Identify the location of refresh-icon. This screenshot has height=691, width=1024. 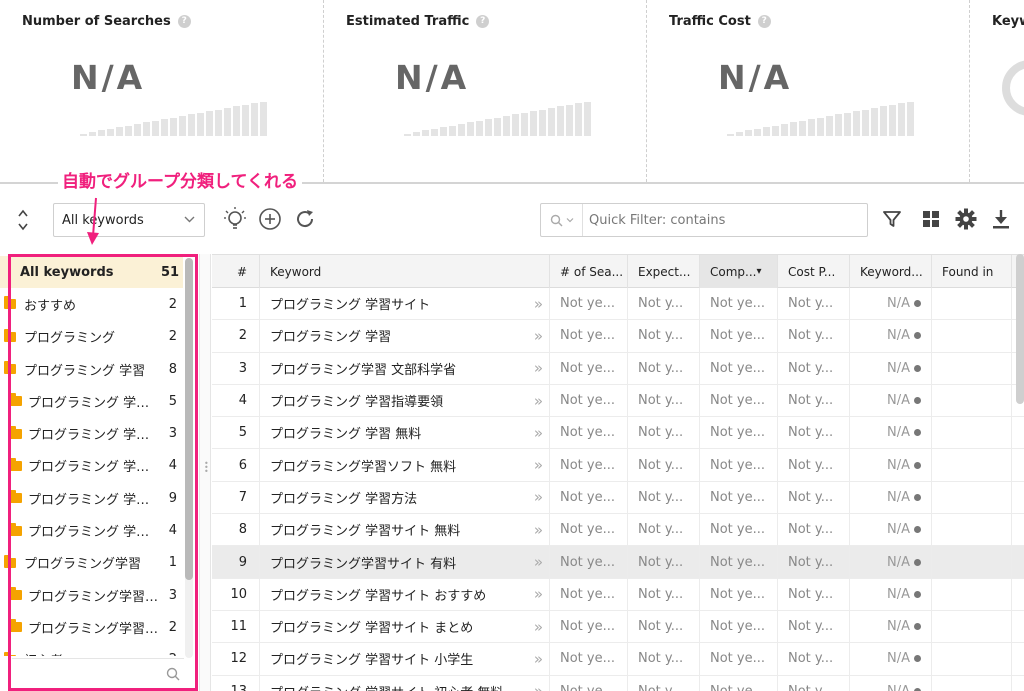
(305, 219).